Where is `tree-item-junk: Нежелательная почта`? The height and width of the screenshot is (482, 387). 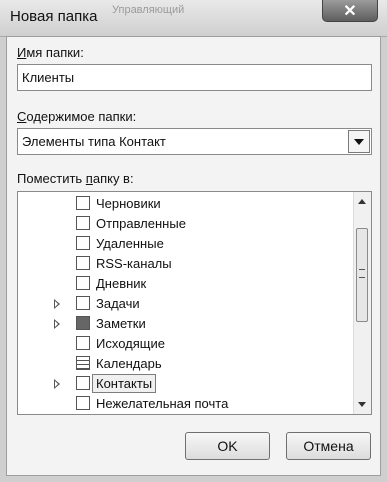
tree-item-junk: Нежелательная почта is located at coordinates (183, 404).